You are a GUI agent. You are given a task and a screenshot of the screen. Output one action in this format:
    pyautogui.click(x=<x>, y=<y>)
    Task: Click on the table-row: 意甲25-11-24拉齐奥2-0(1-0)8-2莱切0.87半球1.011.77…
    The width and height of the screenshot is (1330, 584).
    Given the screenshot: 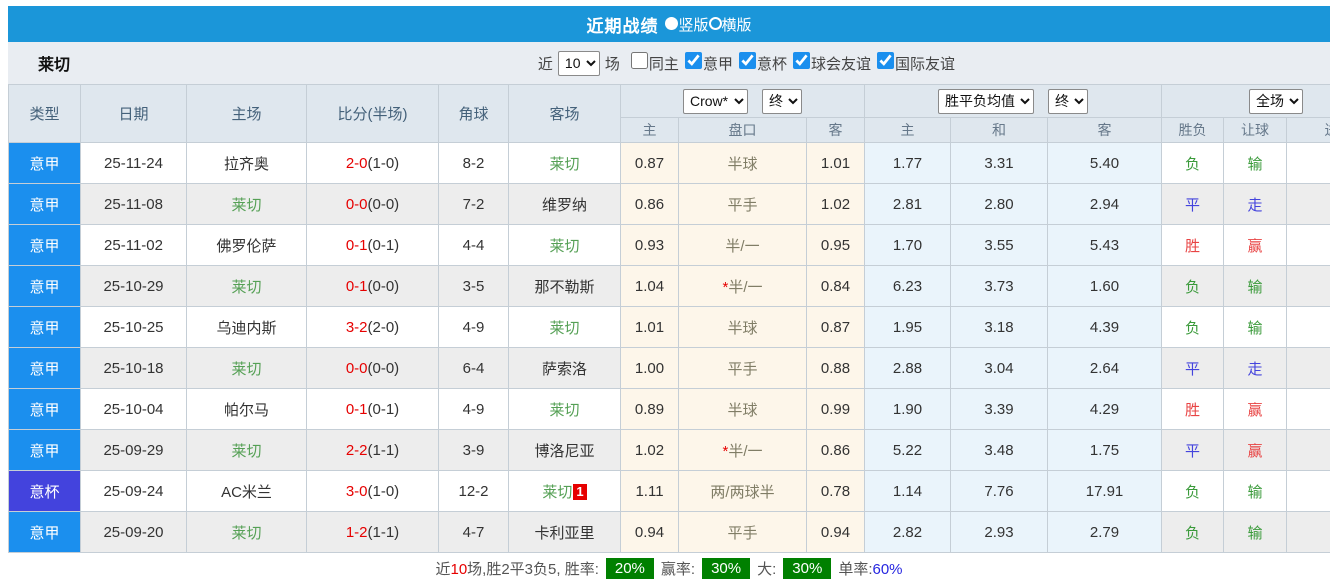 What is the action you would take?
    pyautogui.click(x=669, y=163)
    